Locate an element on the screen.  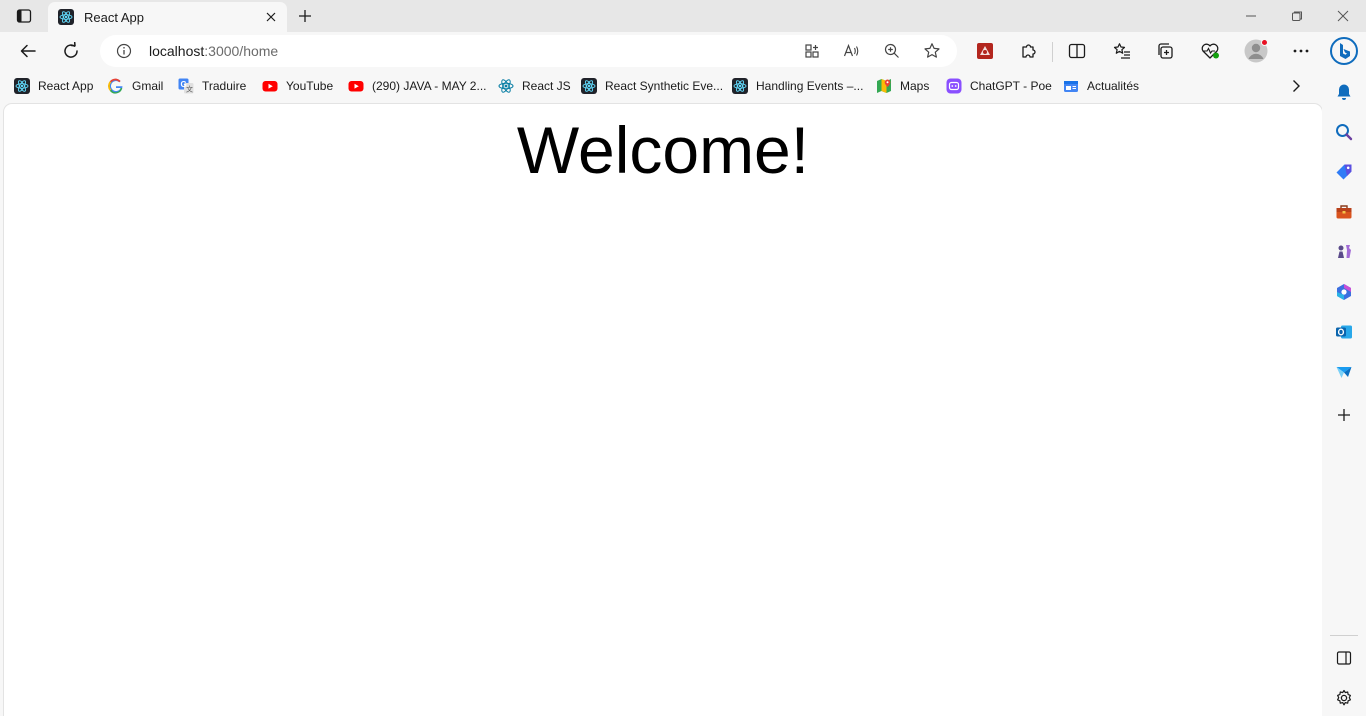
zoom-icon is located at coordinates (892, 51).